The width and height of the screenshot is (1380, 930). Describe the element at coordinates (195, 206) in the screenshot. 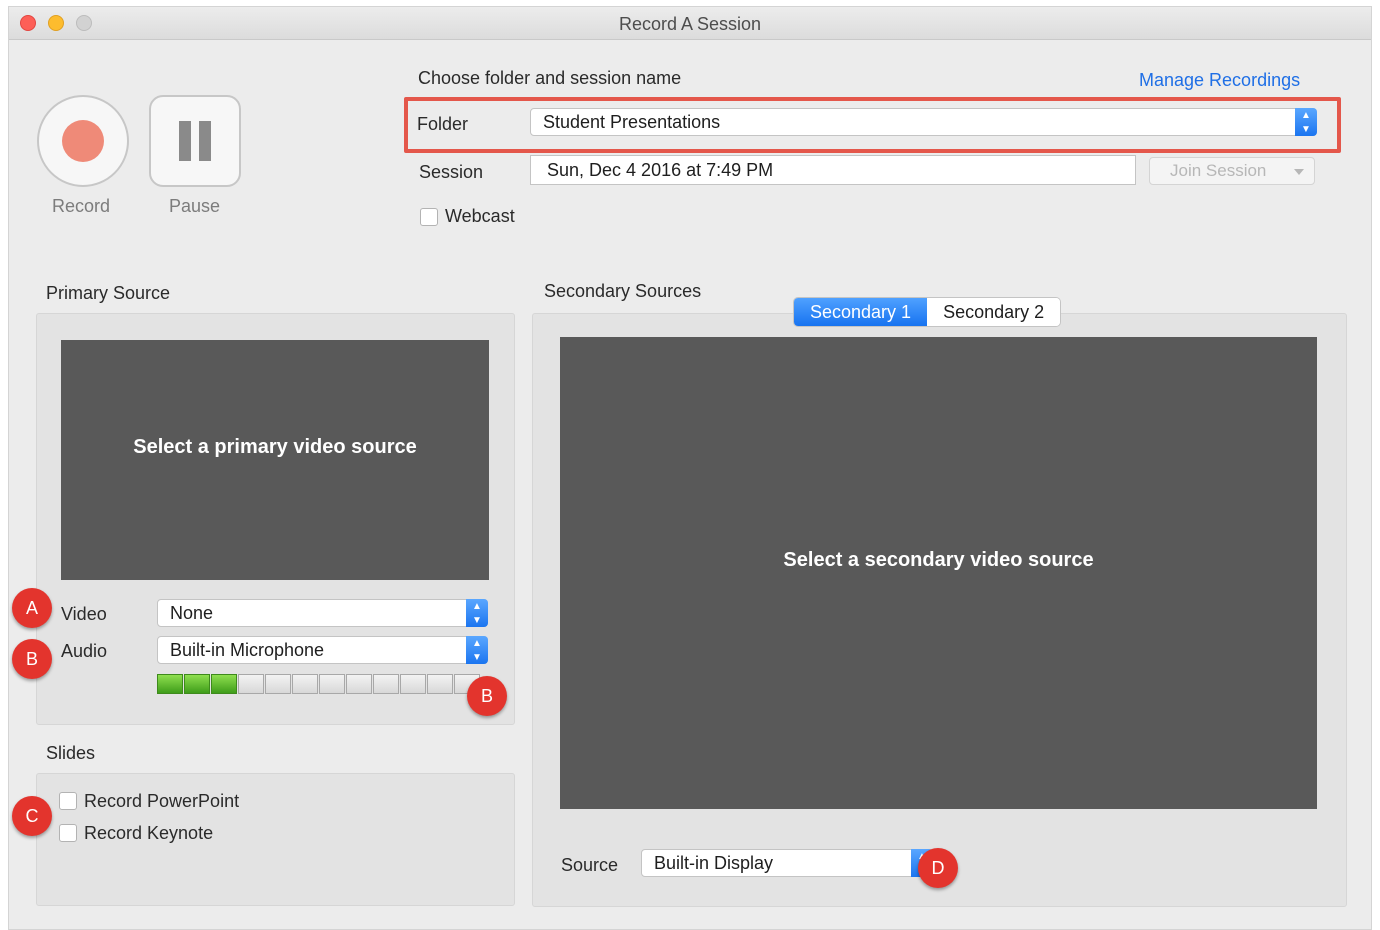

I see `pause-label: Pause` at that location.